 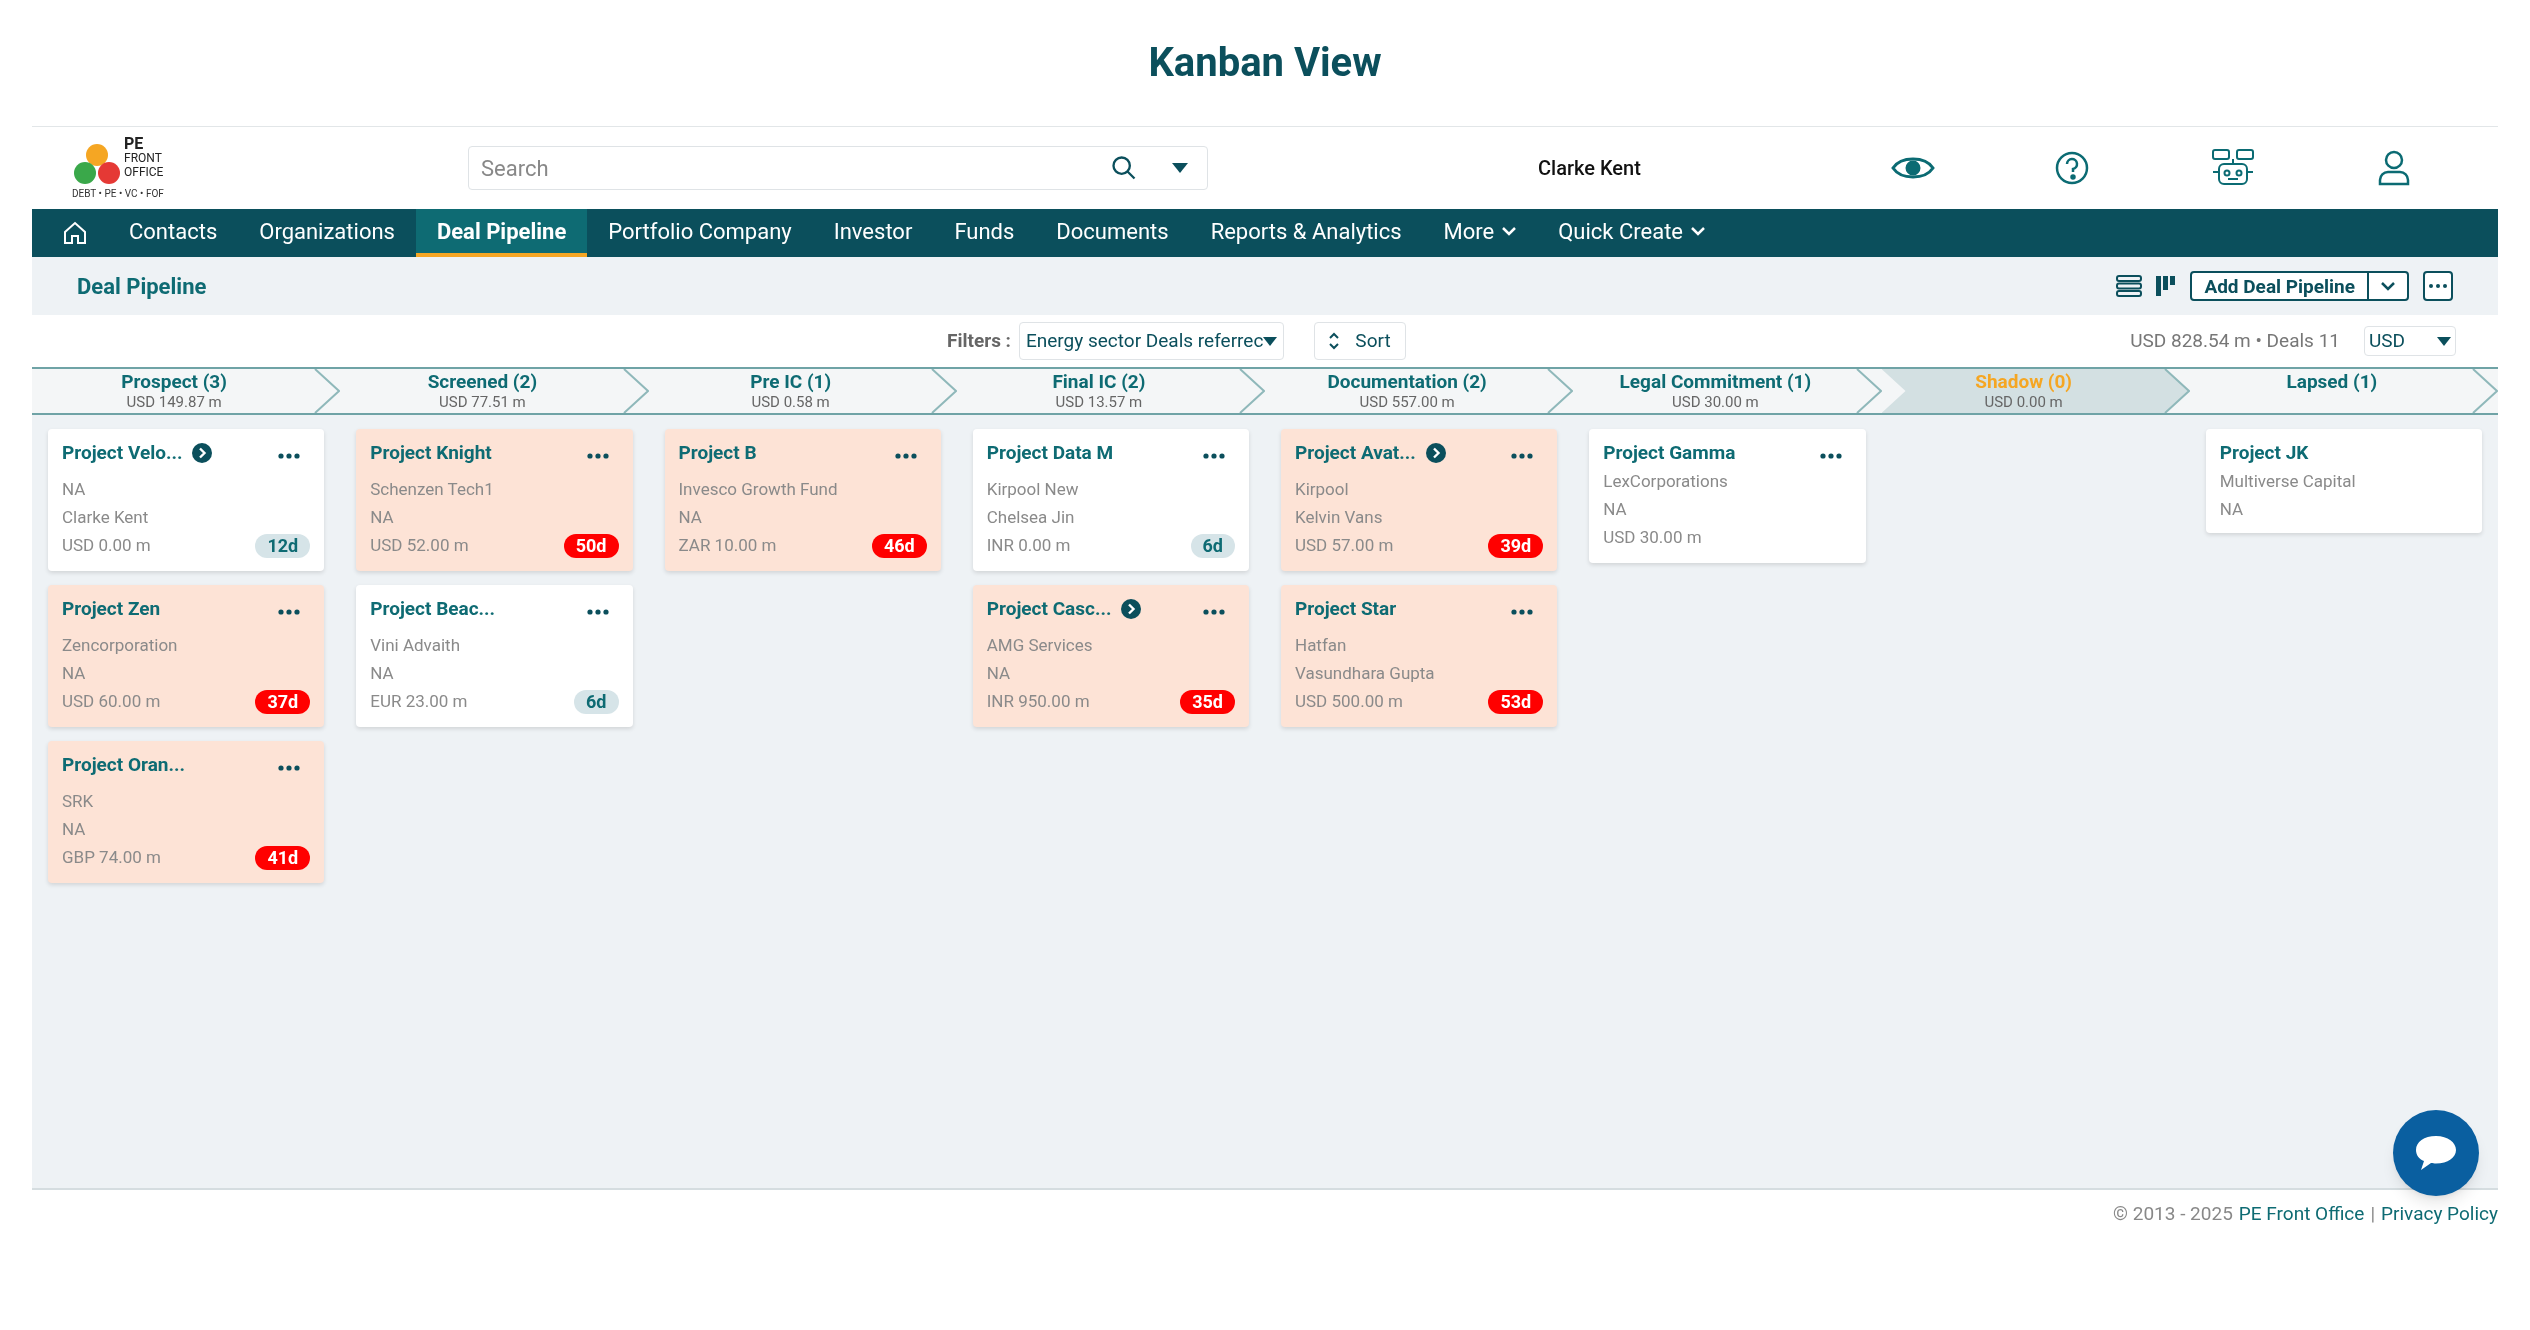 What do you see at coordinates (501, 233) in the screenshot?
I see `nav-tab: Deal Pipeline` at bounding box center [501, 233].